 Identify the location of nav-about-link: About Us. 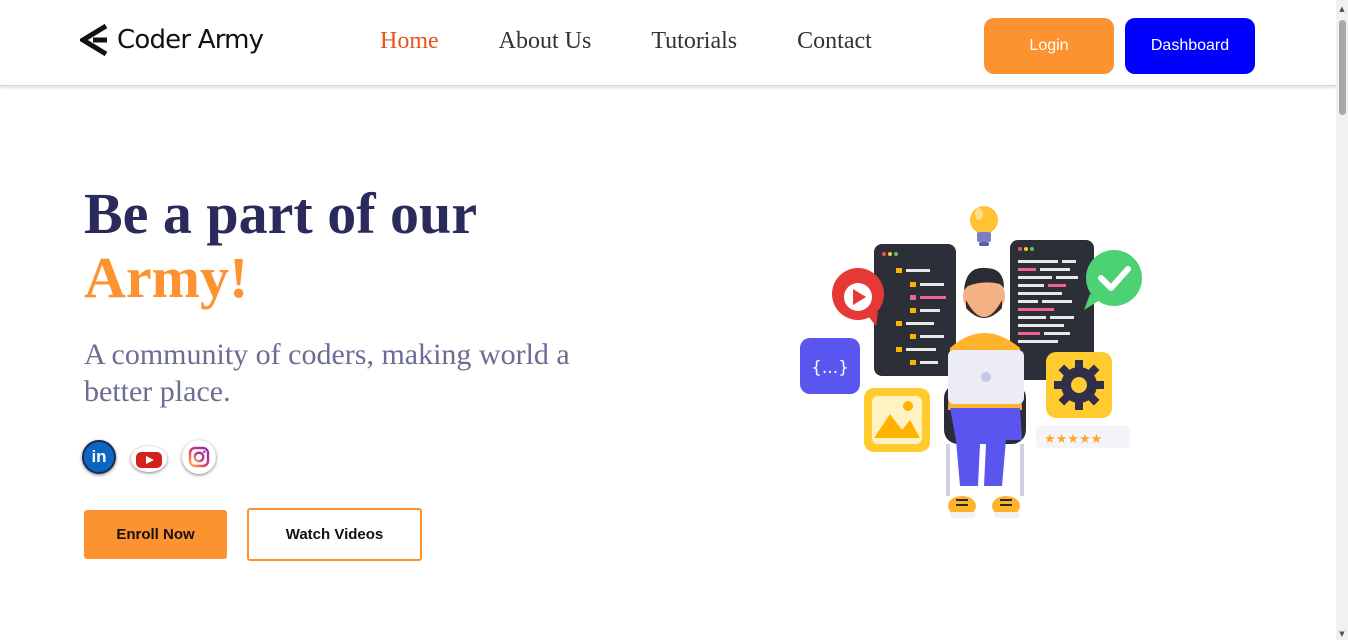
(545, 41).